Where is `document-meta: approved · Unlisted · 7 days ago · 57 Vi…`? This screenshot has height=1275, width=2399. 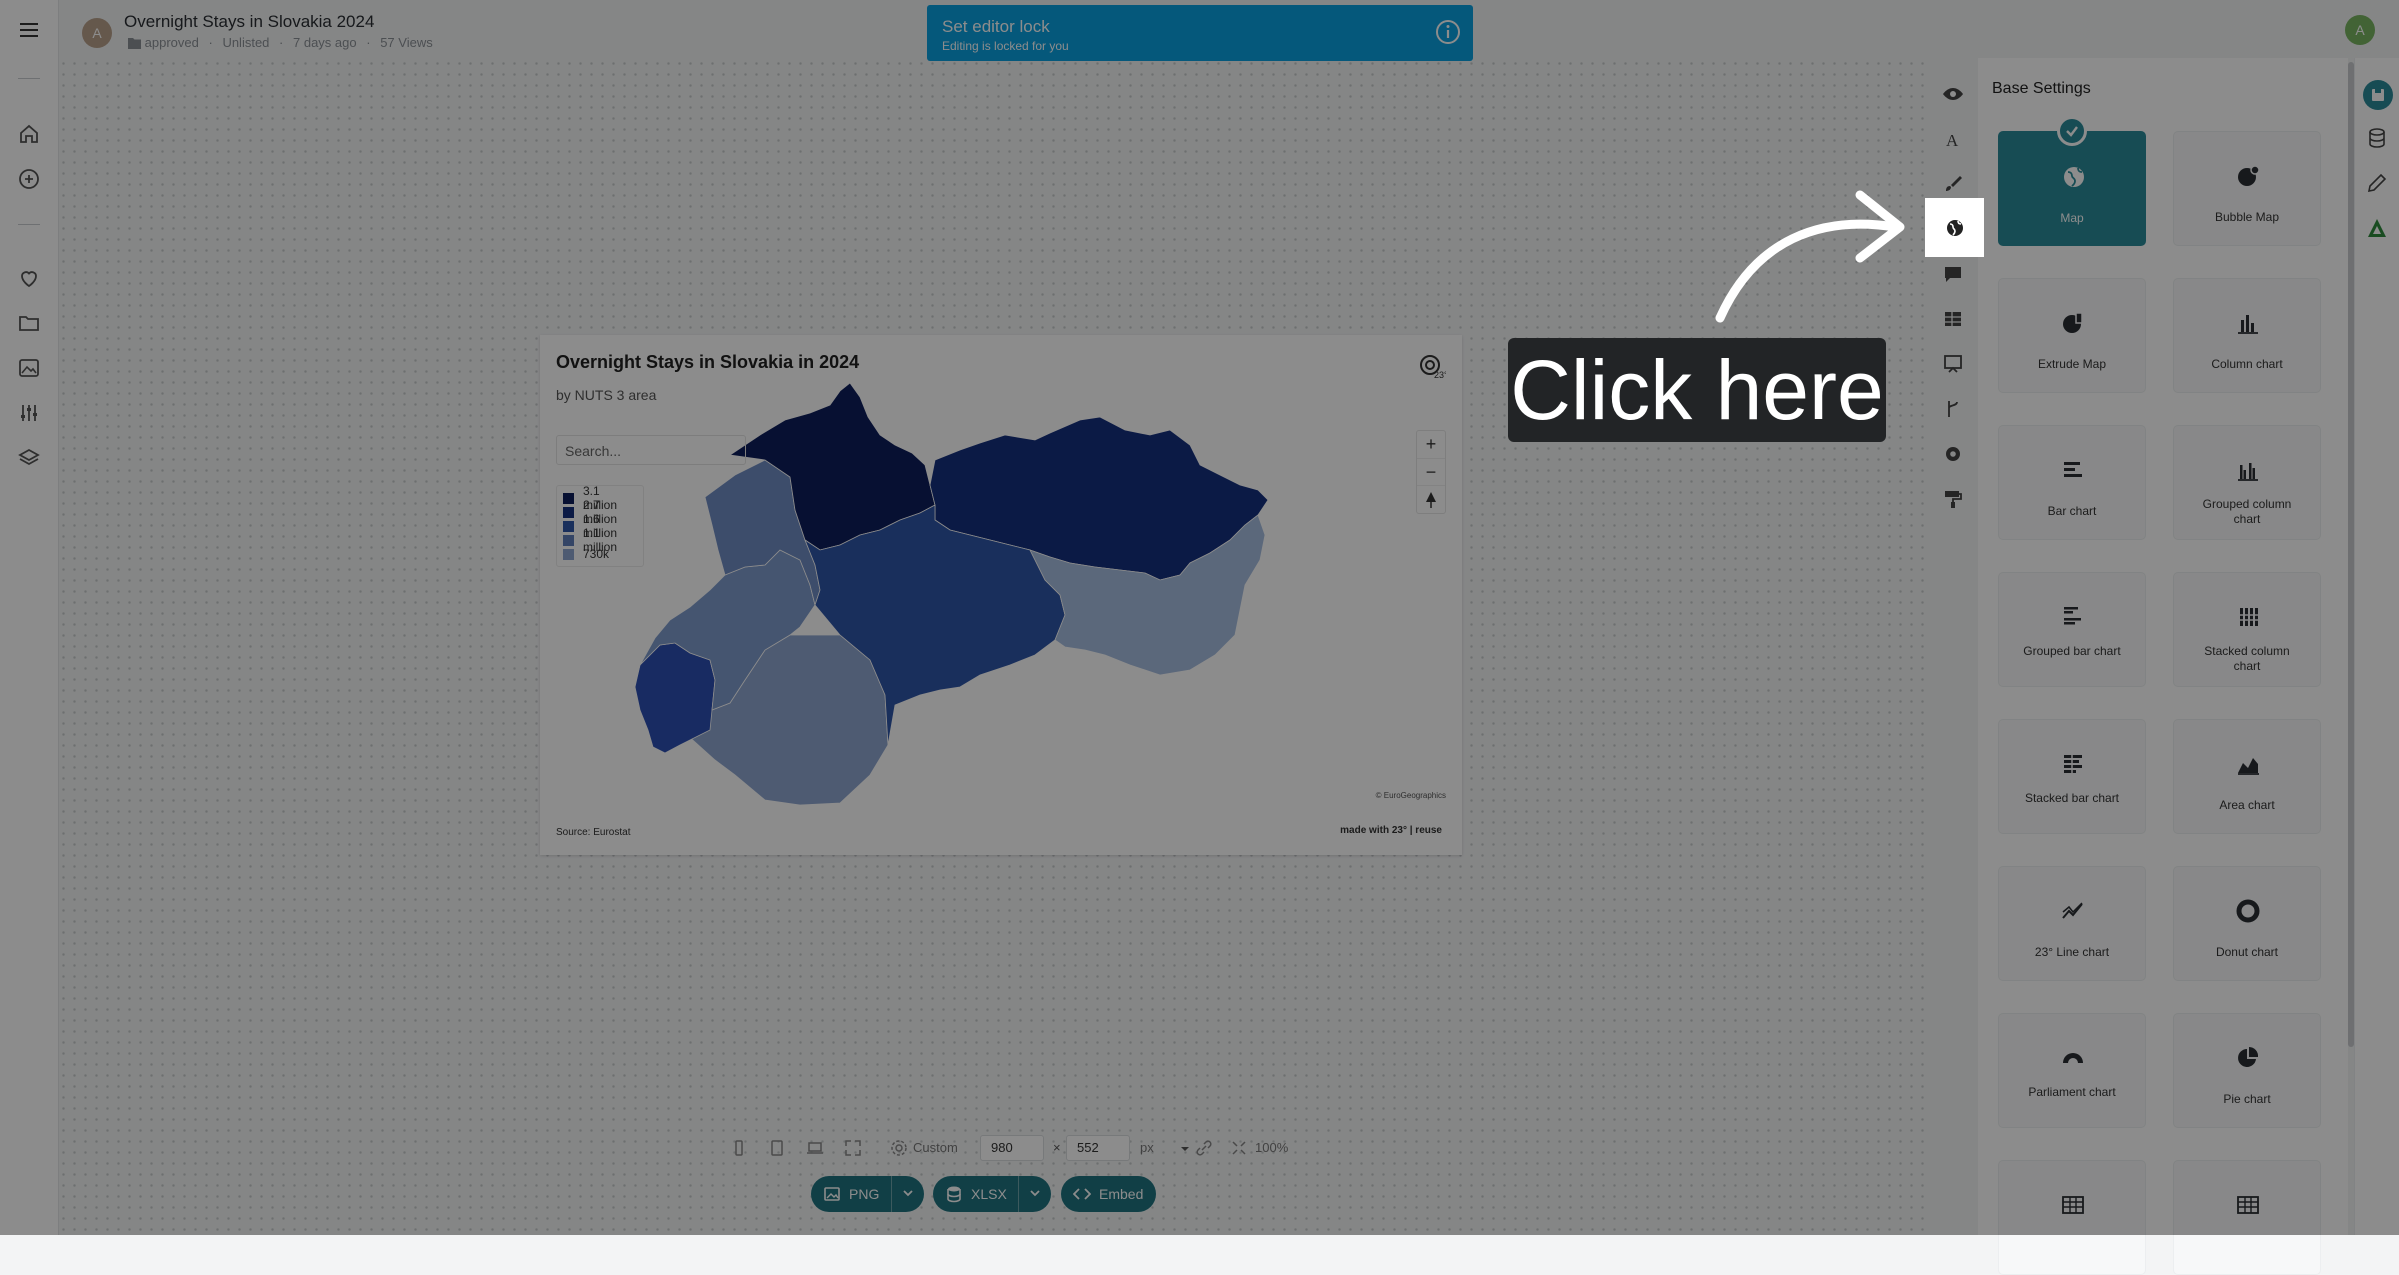
document-meta: approved · Unlisted · 7 days ago · 57 Vi… is located at coordinates (280, 42).